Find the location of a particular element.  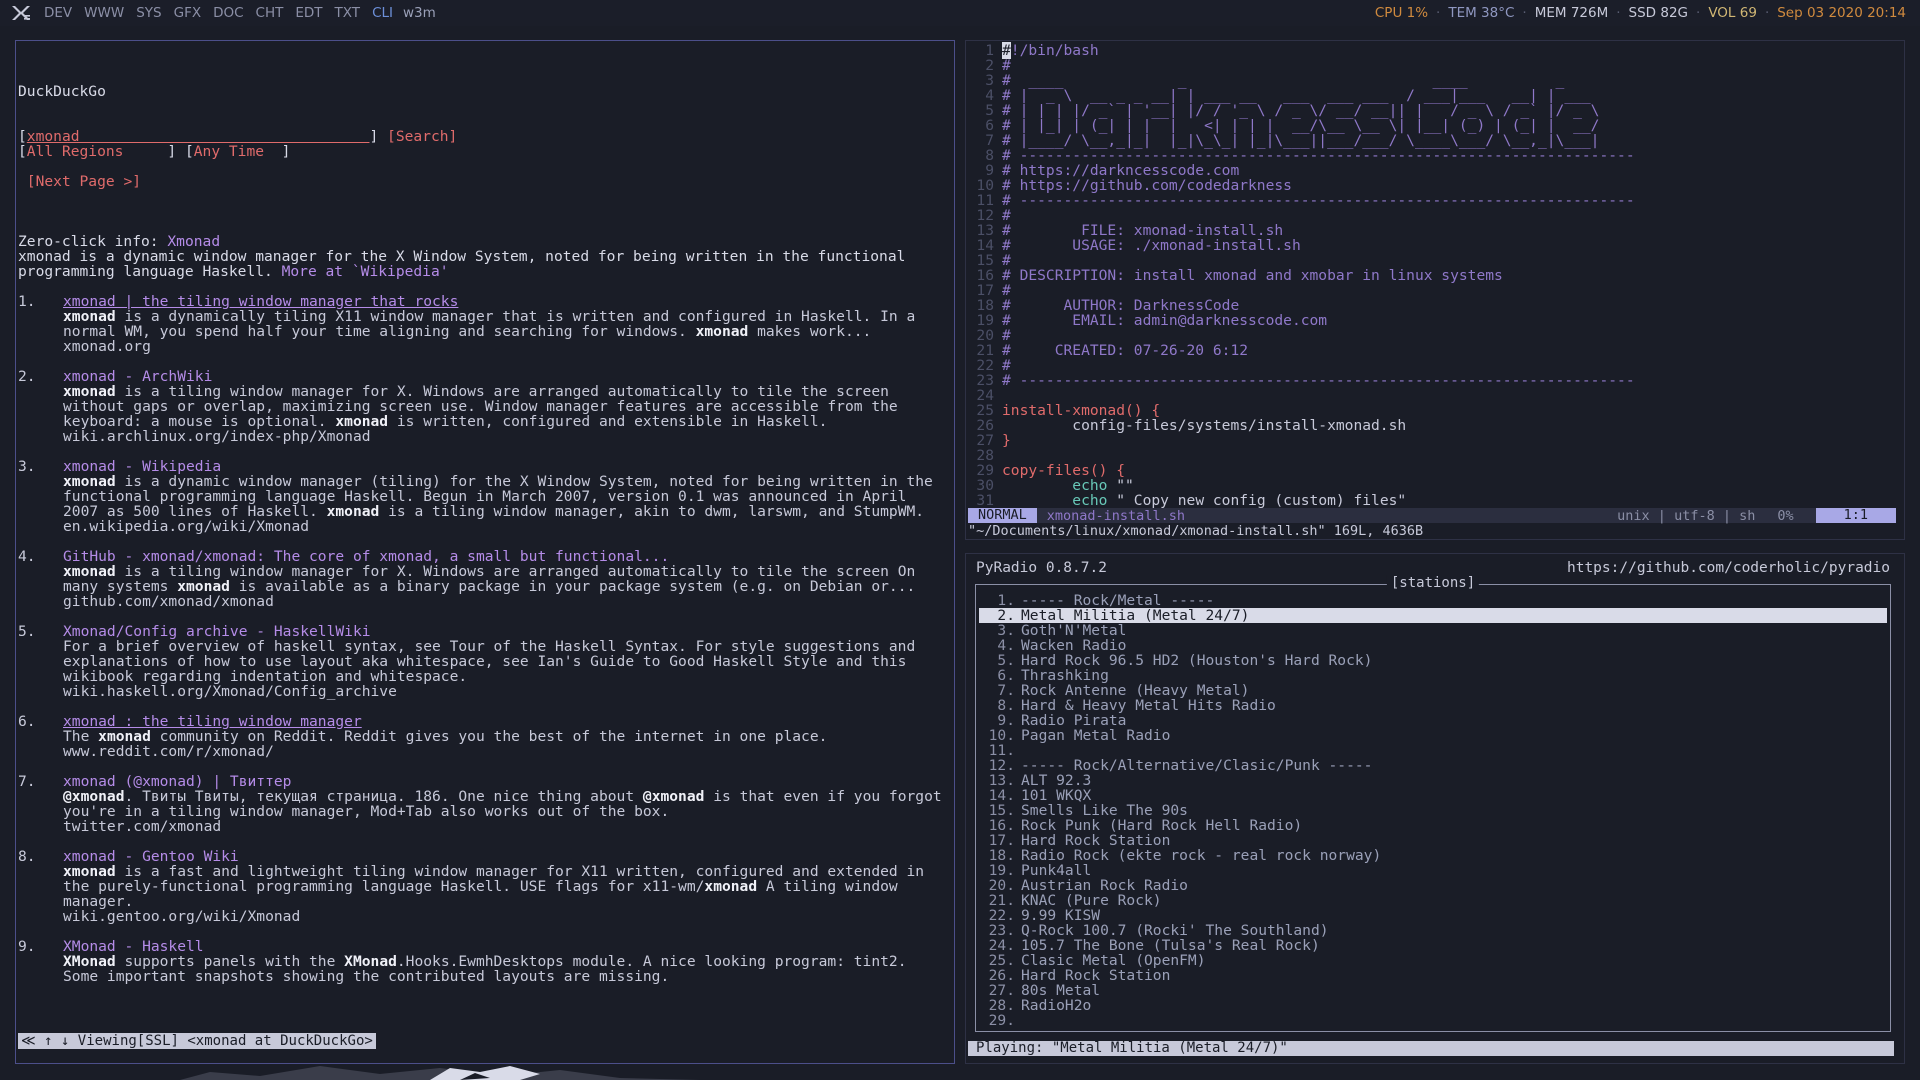

station-item: 1. ----- Rock/Metal ----- is located at coordinates (1433, 600).